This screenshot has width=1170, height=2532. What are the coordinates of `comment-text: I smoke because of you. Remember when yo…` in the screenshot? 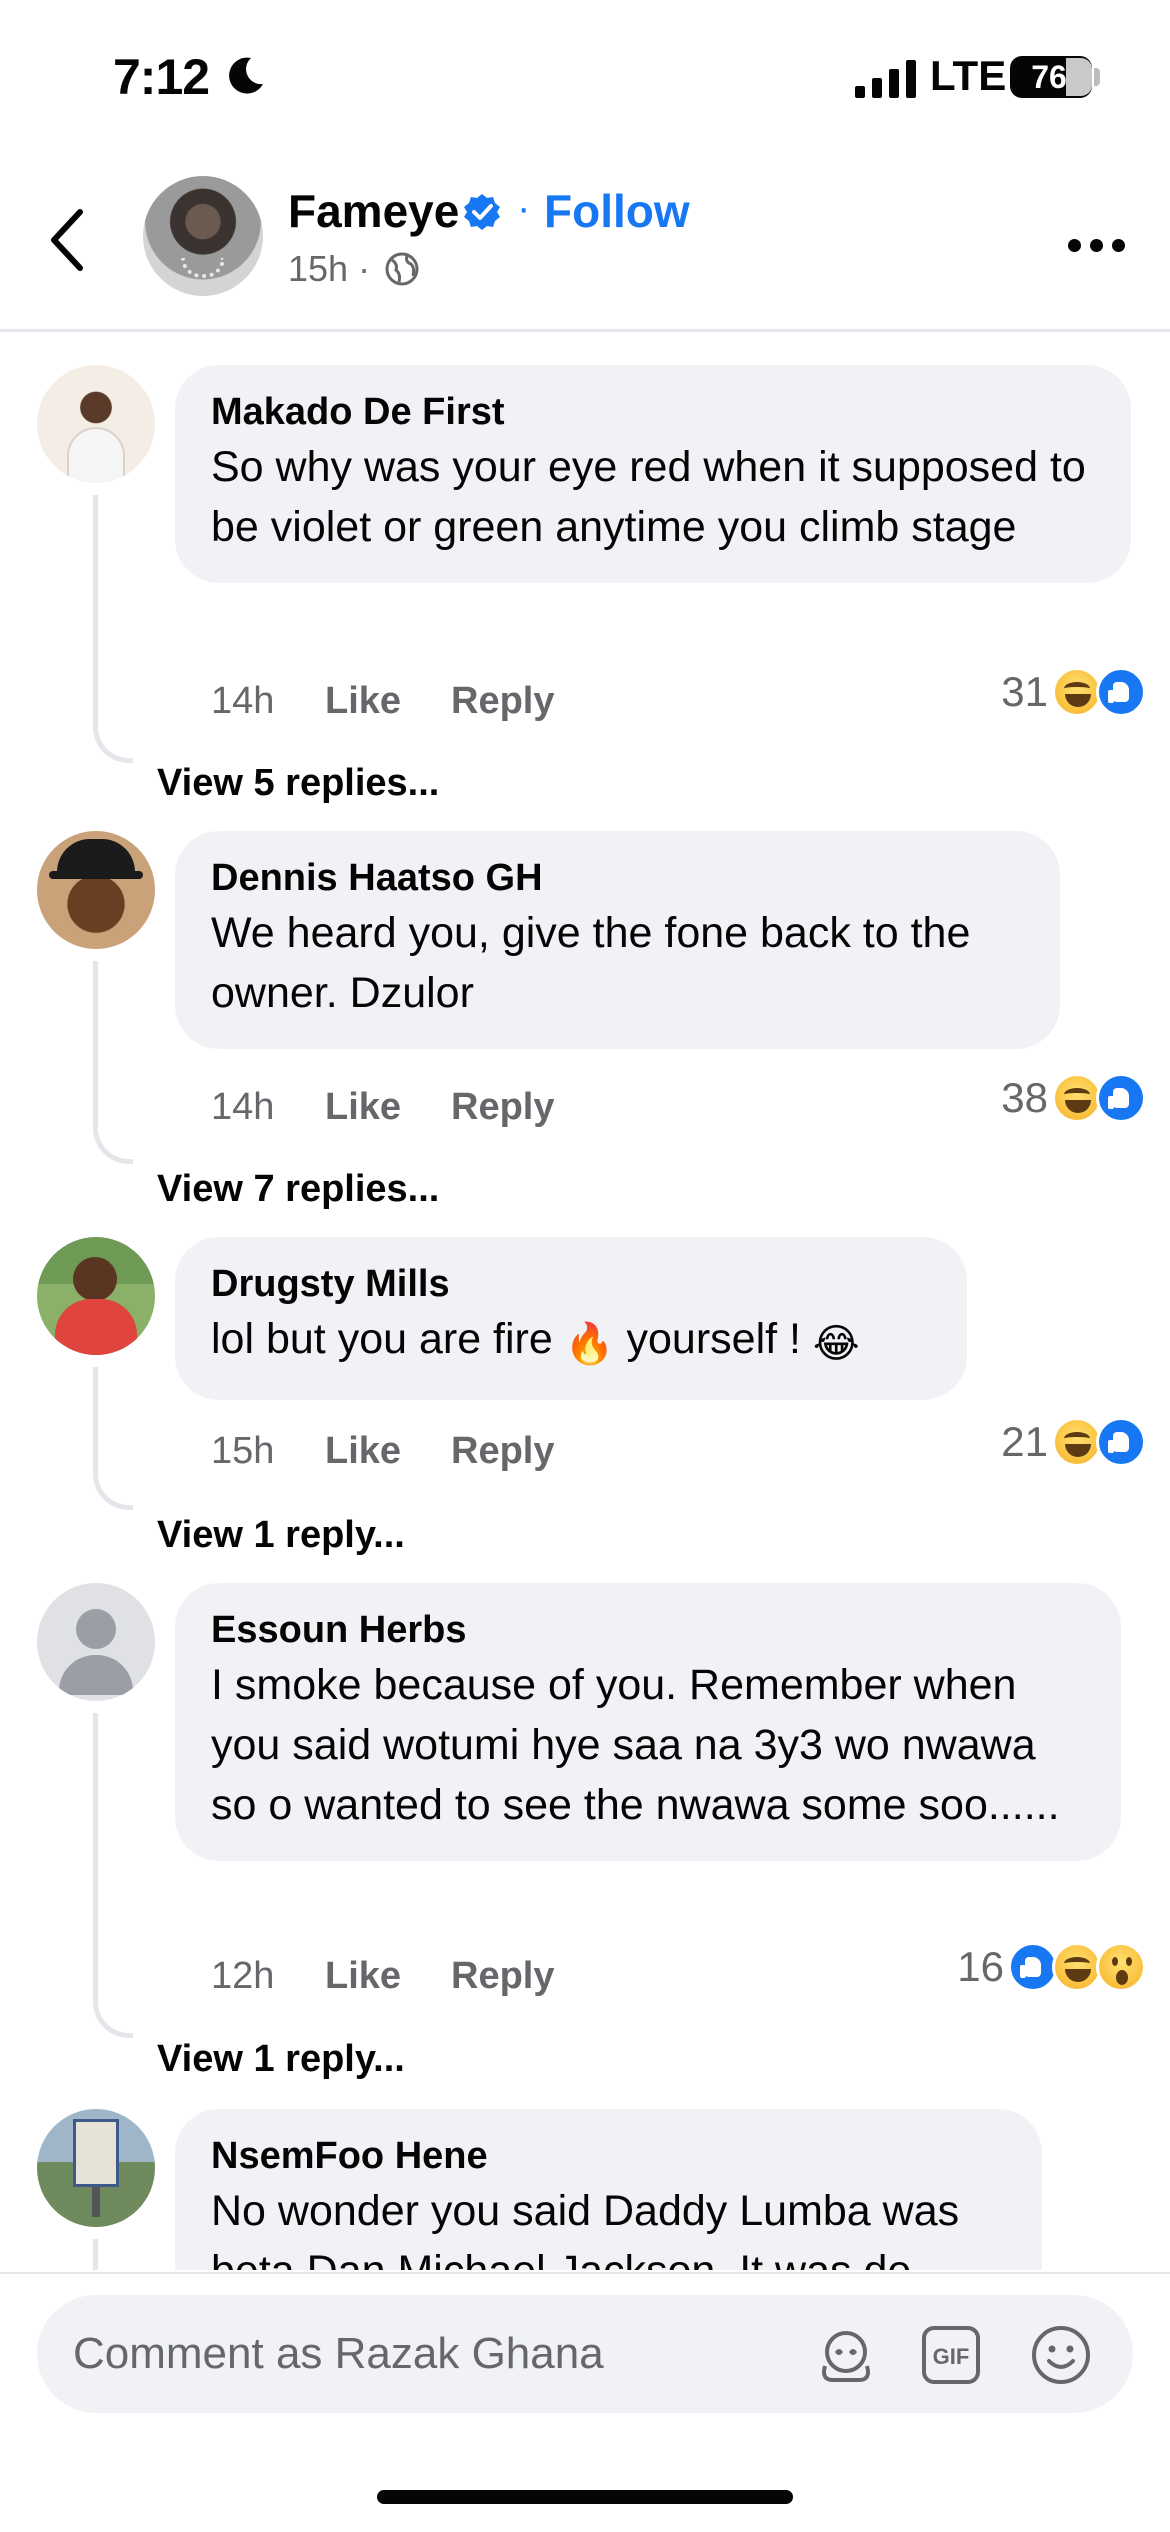 It's located at (635, 1745).